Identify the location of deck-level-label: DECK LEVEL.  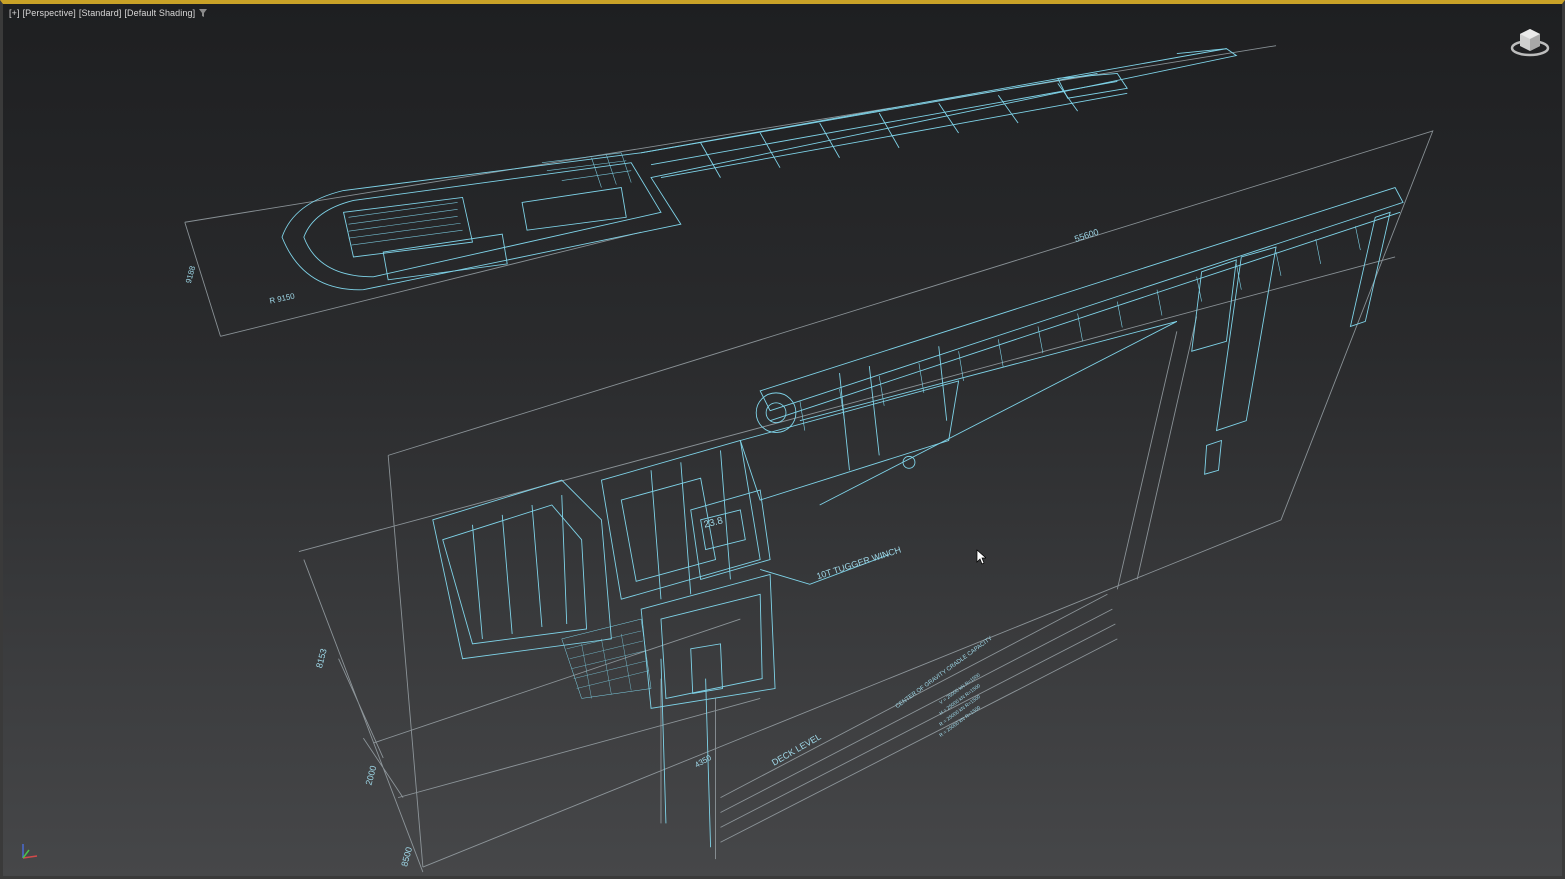
(796, 749).